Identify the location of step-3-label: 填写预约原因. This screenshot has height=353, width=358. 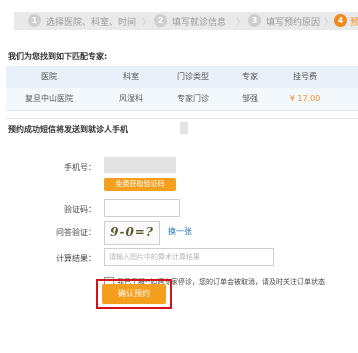
(293, 23).